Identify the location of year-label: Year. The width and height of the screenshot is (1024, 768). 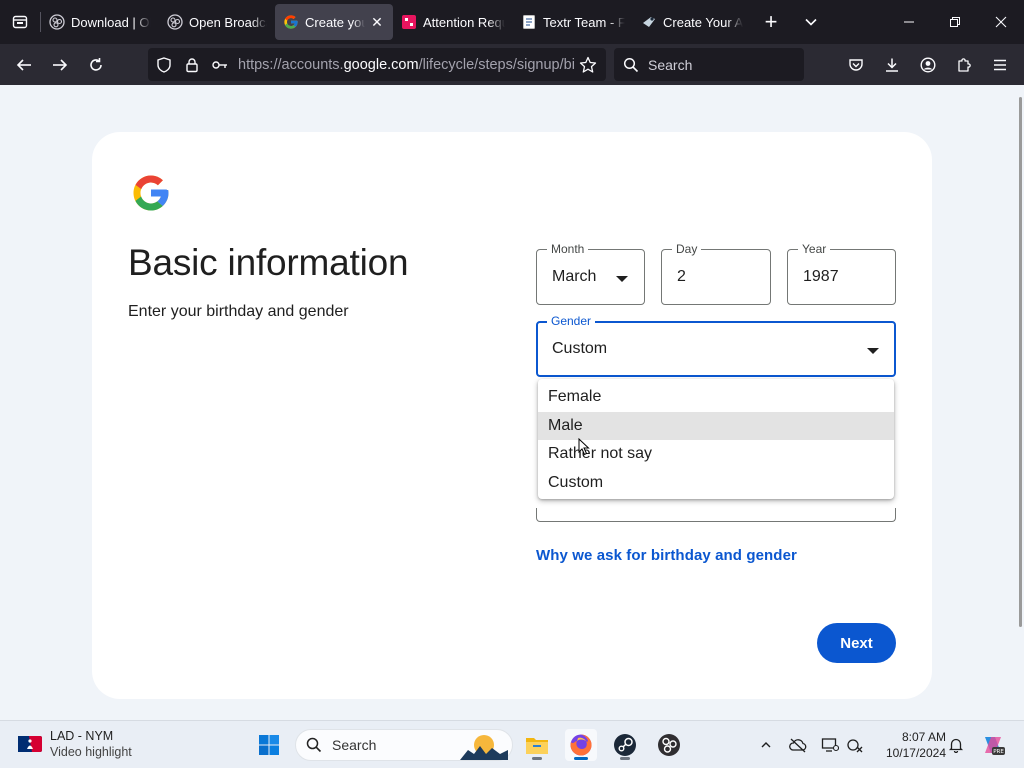
(814, 249).